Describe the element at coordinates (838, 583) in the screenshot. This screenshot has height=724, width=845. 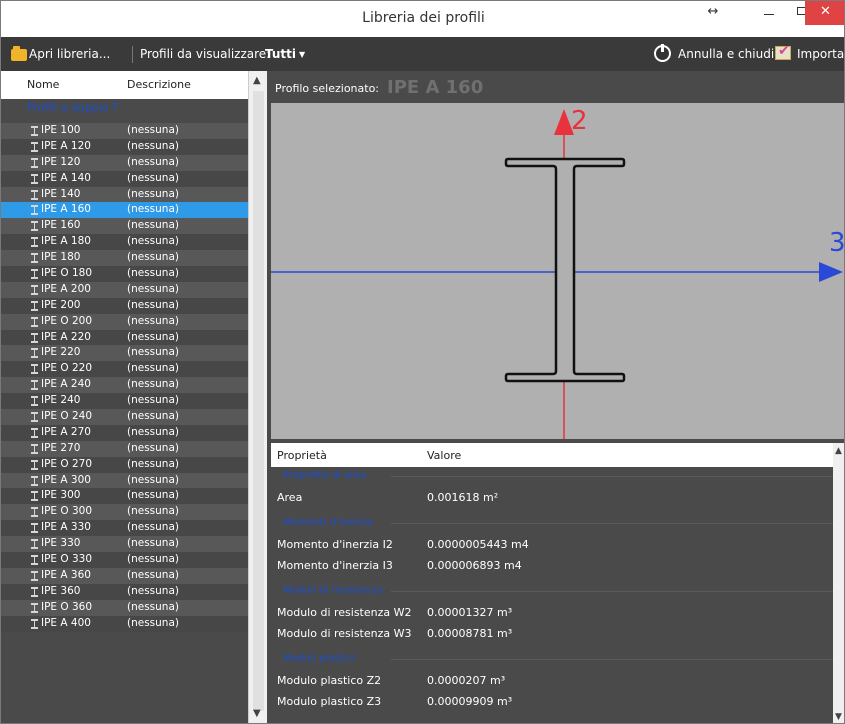
I see `properties-scrollbar: ▲ ▼` at that location.